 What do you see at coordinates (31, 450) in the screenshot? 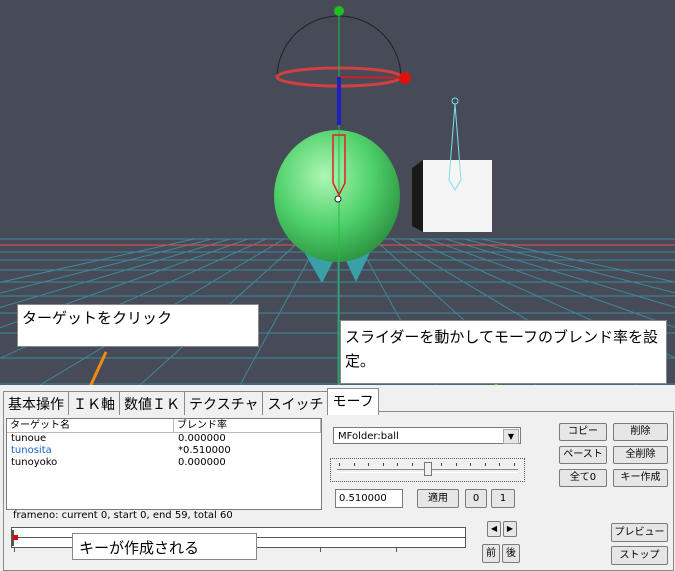
I see `target-name: tunosita` at bounding box center [31, 450].